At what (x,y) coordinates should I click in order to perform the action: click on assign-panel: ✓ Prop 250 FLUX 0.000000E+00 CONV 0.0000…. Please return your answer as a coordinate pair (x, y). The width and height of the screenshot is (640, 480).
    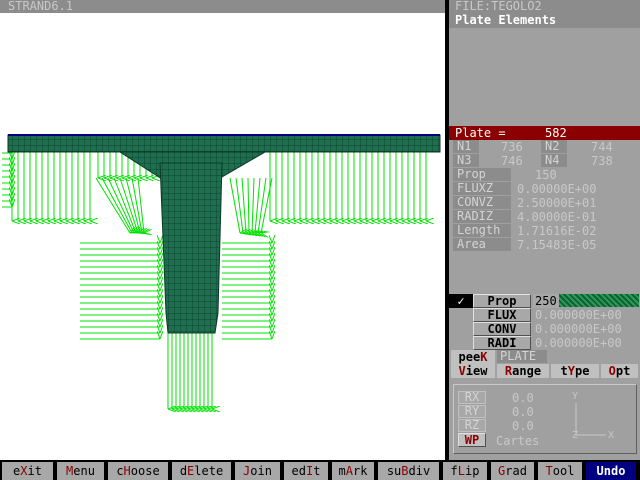
    Looking at the image, I should click on (544, 322).